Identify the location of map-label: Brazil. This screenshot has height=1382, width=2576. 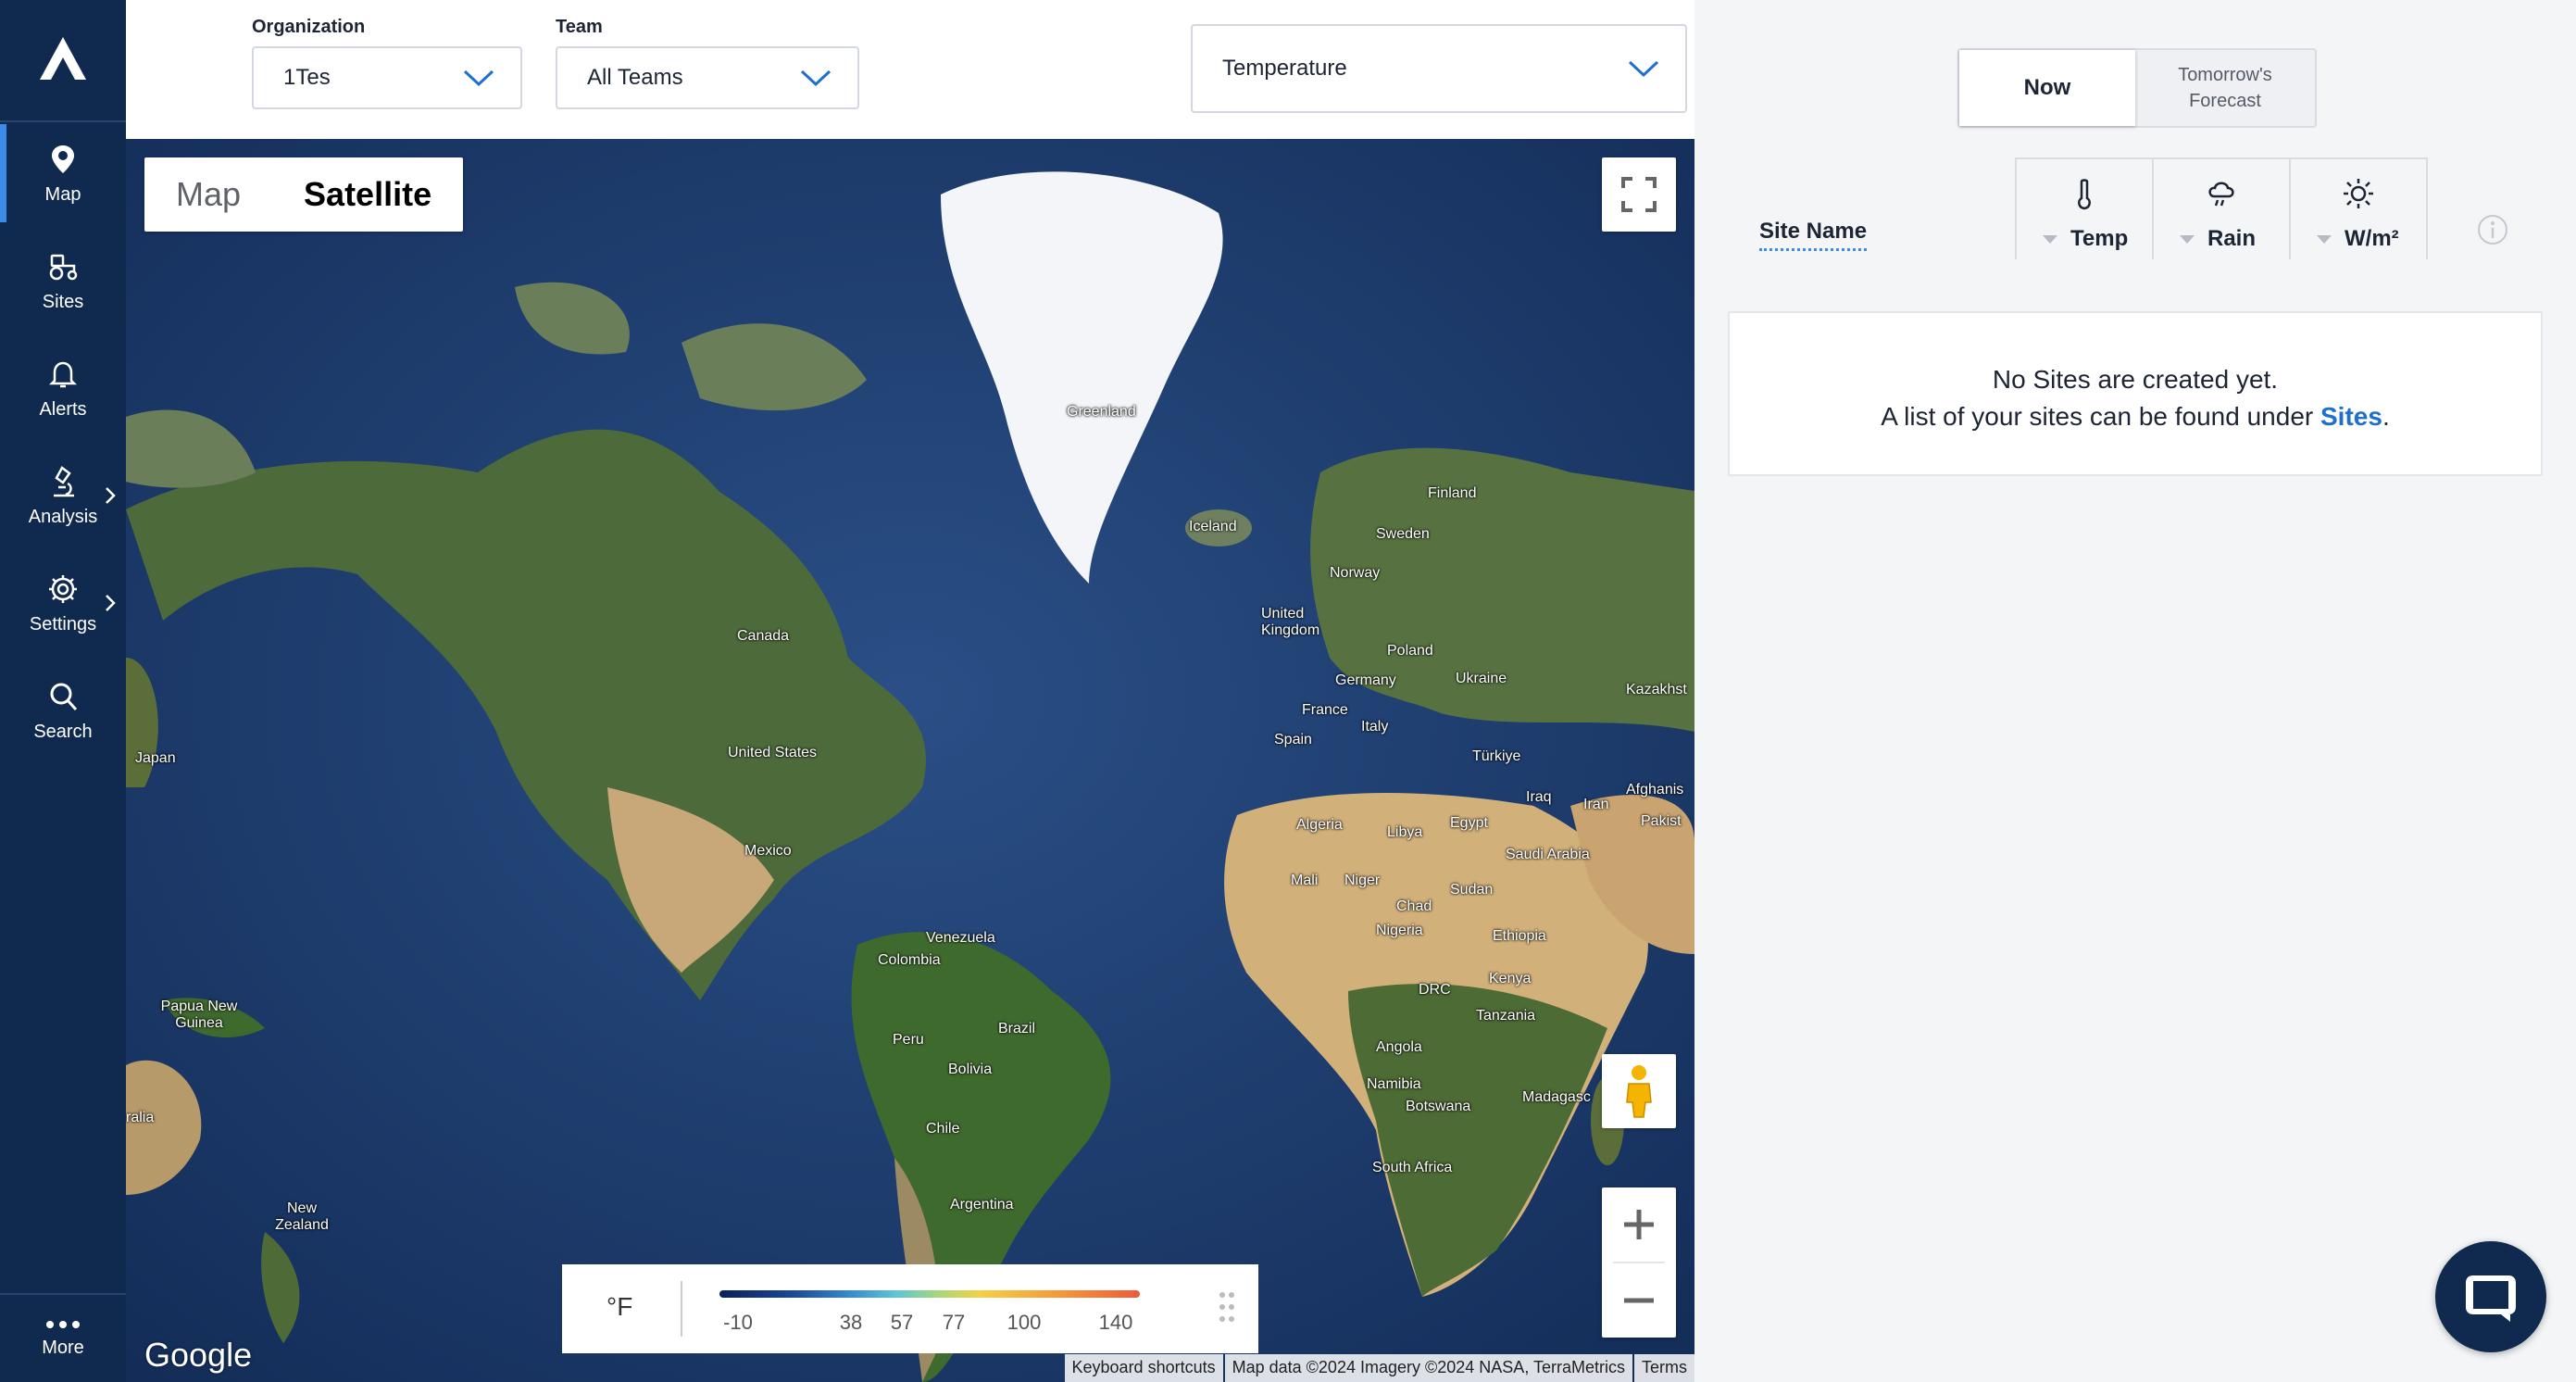
(1017, 1028).